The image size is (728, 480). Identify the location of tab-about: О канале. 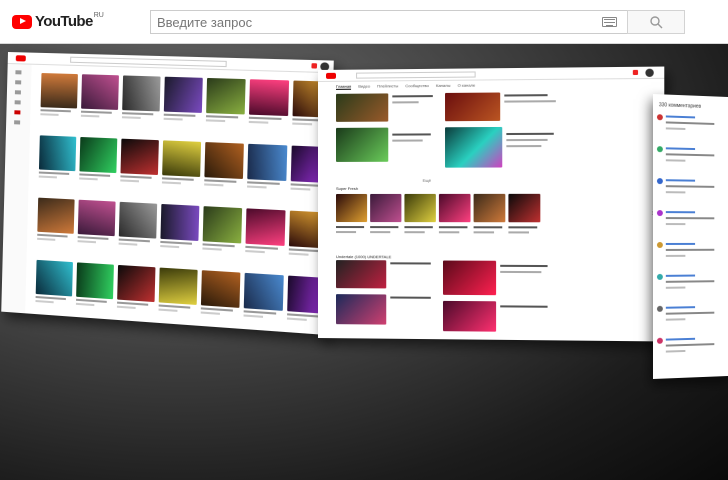
(467, 86).